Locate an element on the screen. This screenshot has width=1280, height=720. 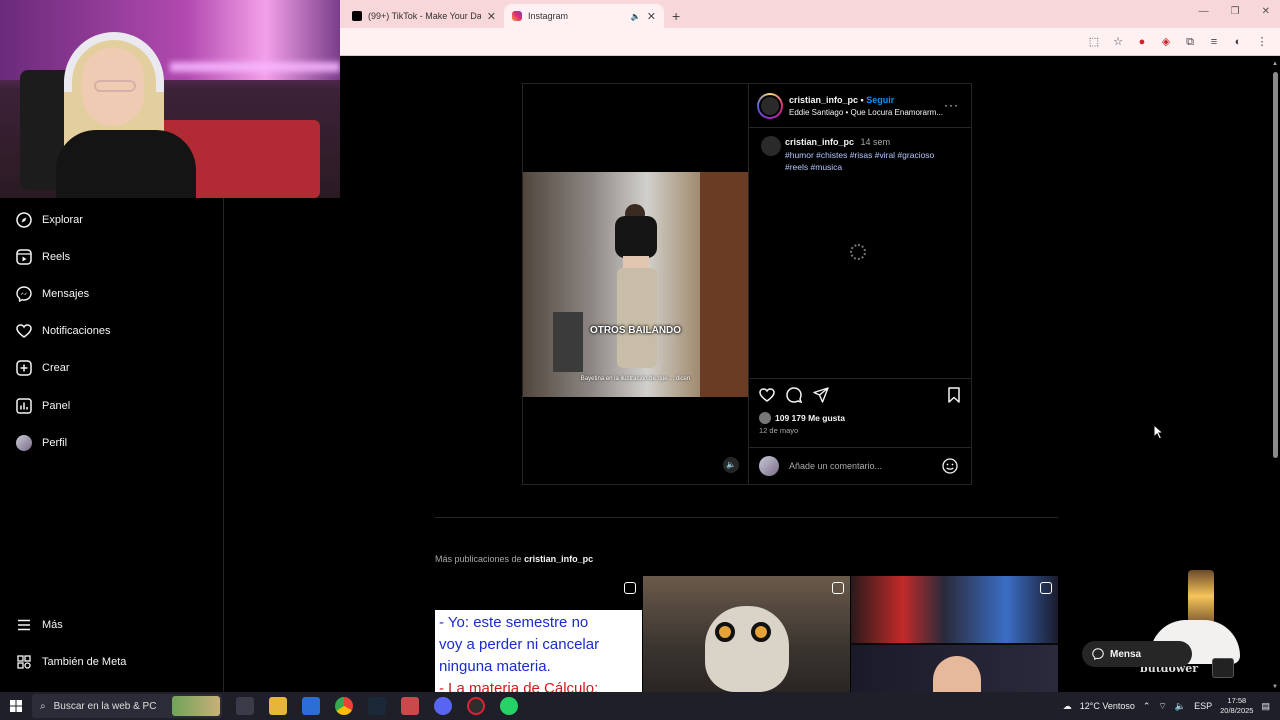
webcam-overlay is located at coordinates (170, 99).